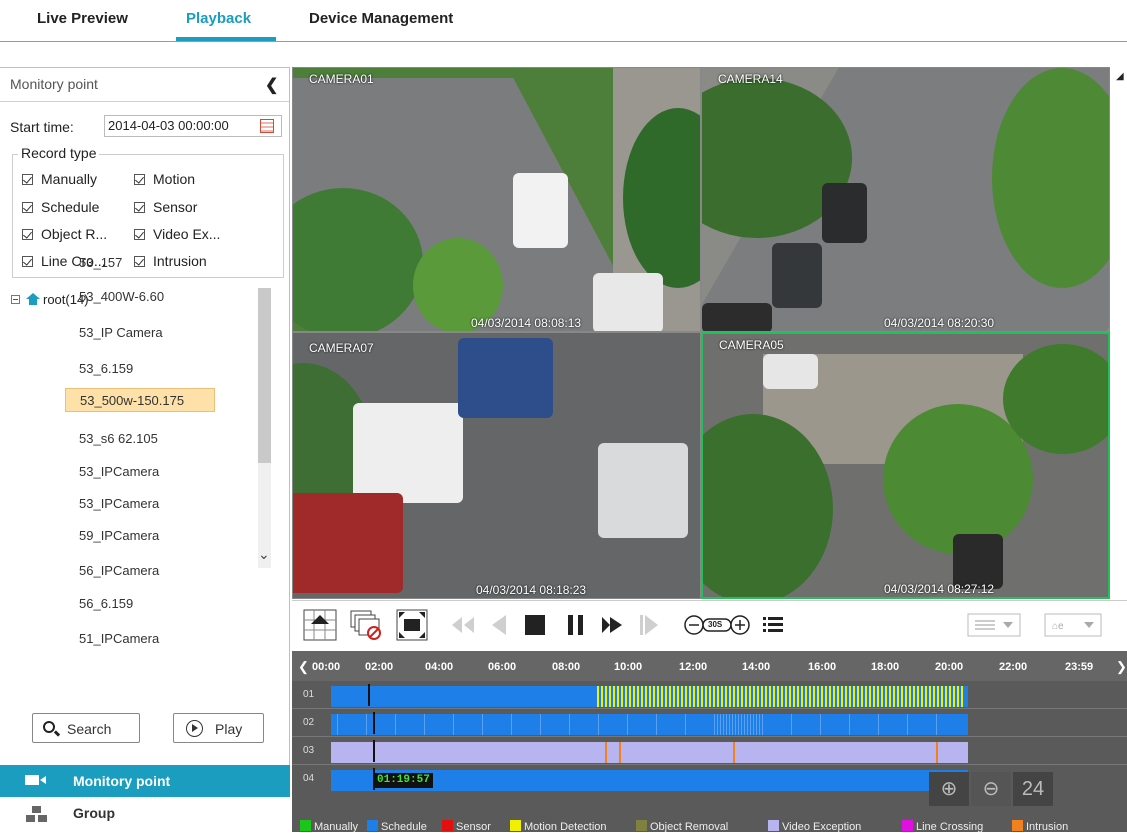  Describe the element at coordinates (1079, 667) in the screenshot. I see `timeline-tick: 23:59` at that location.